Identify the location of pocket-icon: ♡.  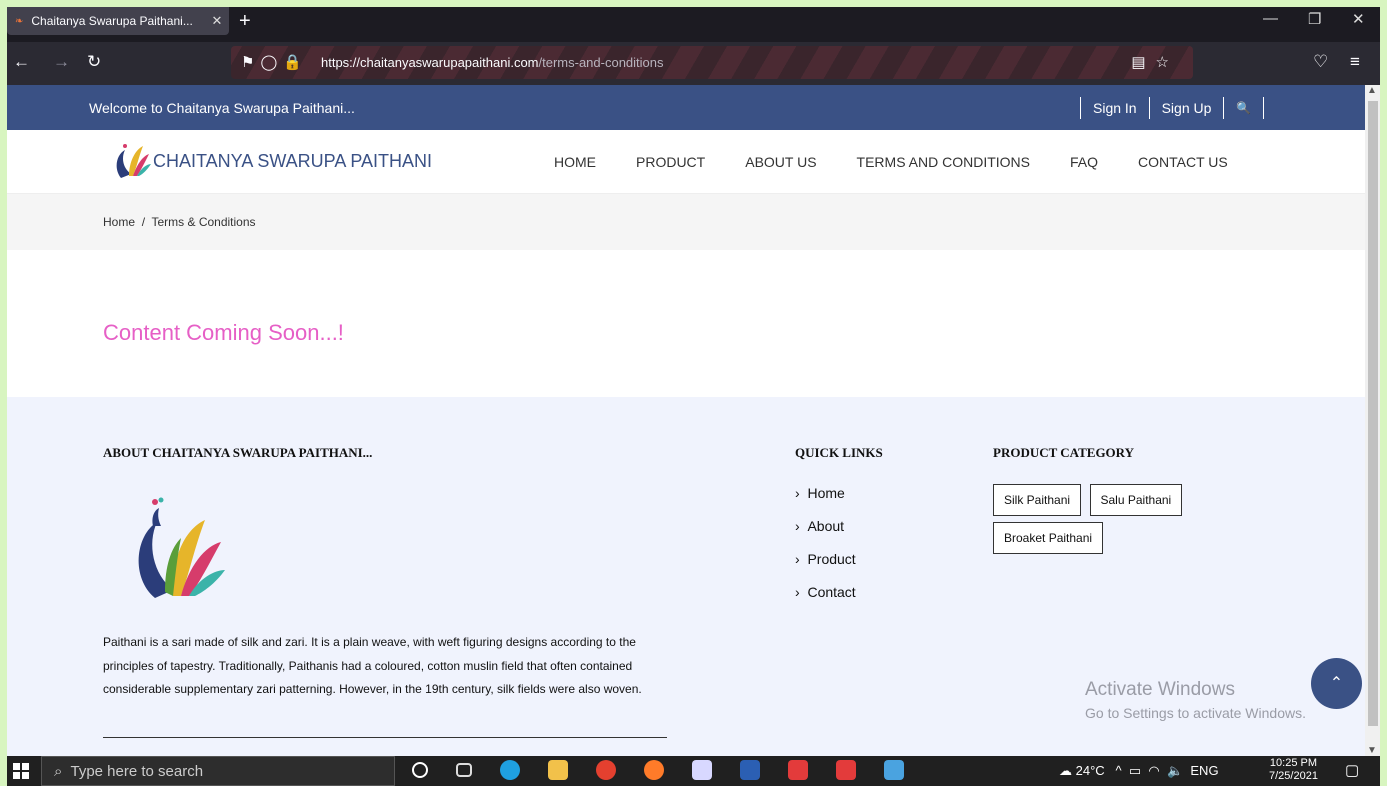
(1320, 62).